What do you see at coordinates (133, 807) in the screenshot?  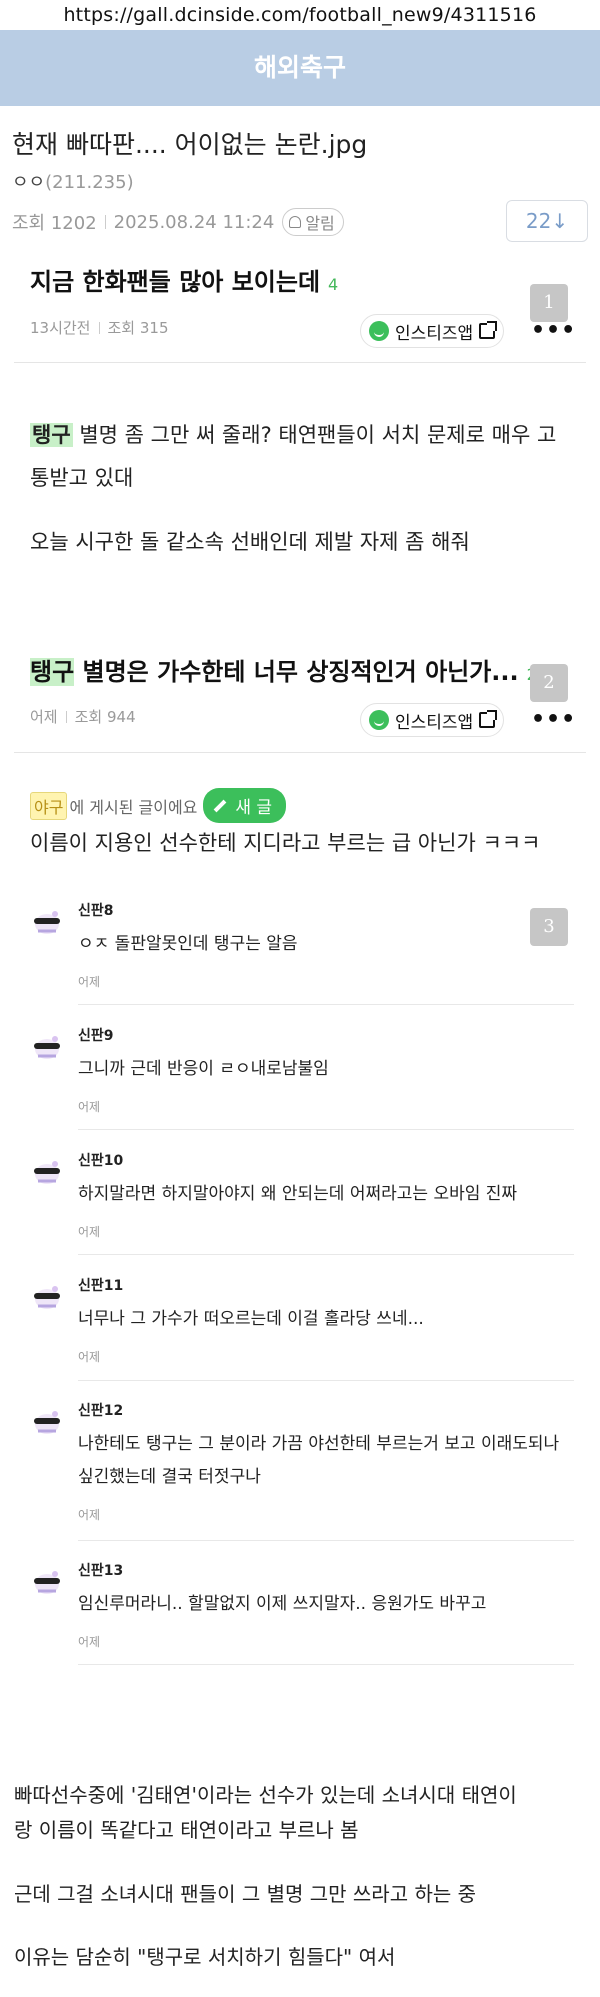 I see `board-suffix: 에 게시된 글이에요` at bounding box center [133, 807].